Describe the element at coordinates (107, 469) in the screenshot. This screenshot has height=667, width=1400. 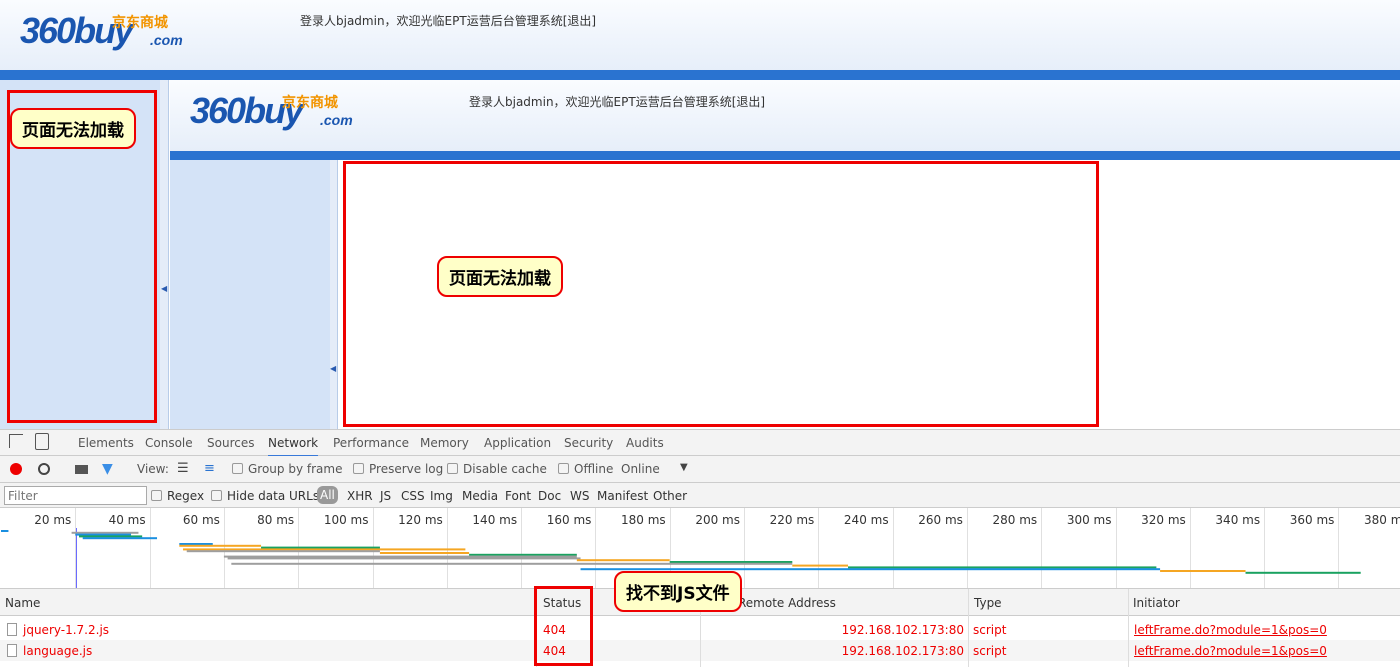
I see `filter-icon: ▼` at that location.